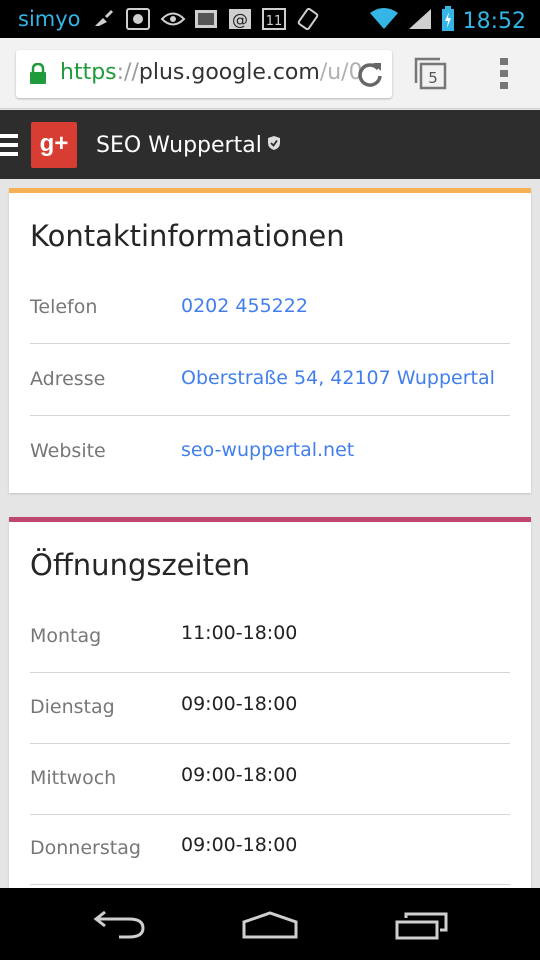 The image size is (540, 960). I want to click on carrier-name: simyo, so click(49, 19).